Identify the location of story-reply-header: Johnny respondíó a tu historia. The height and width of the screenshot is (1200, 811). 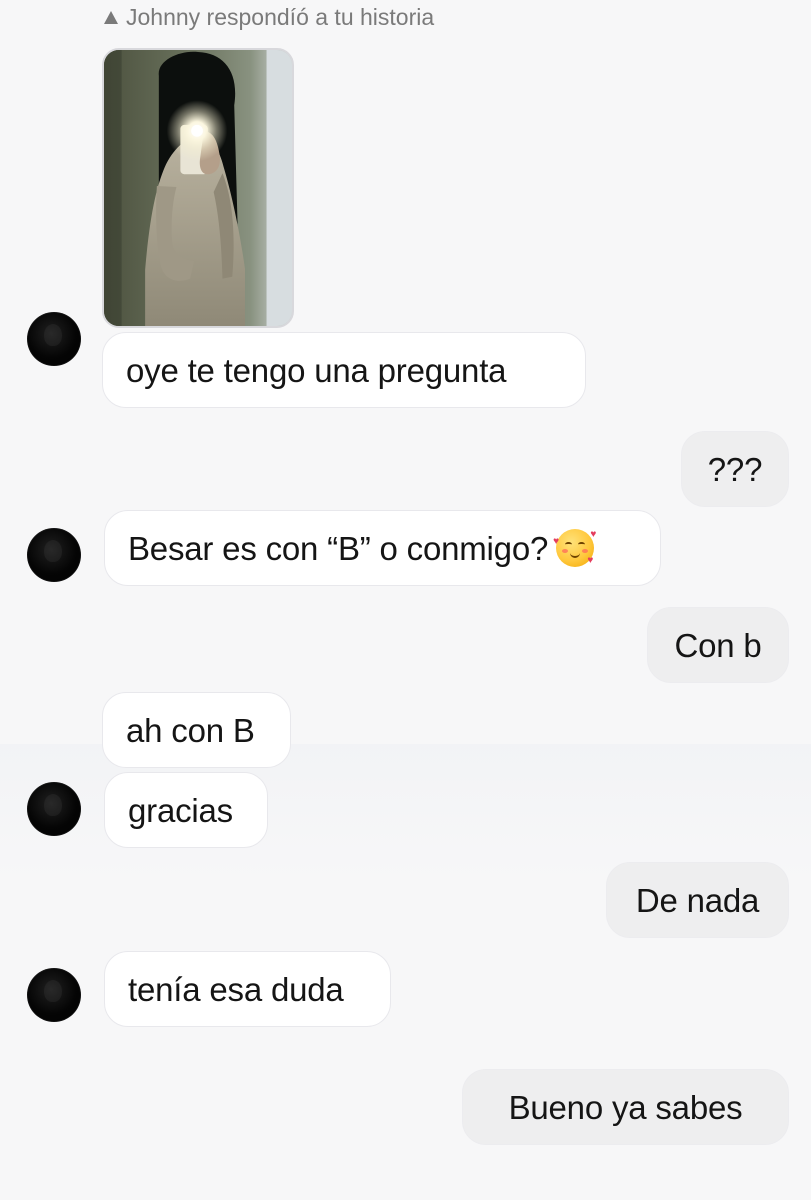
(269, 17).